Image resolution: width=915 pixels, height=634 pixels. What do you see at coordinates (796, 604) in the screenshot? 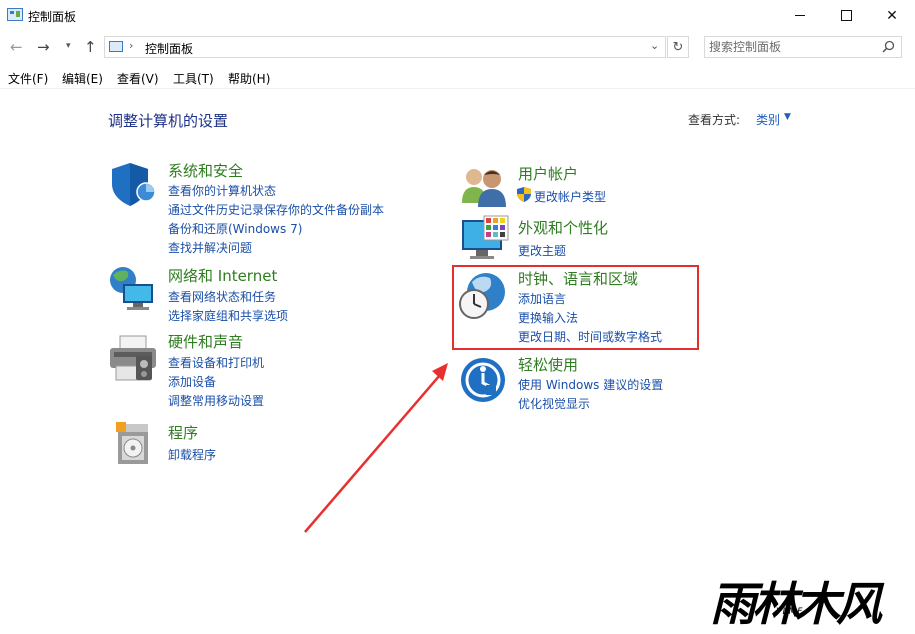
I see `watermark-logo: 雨林木风` at bounding box center [796, 604].